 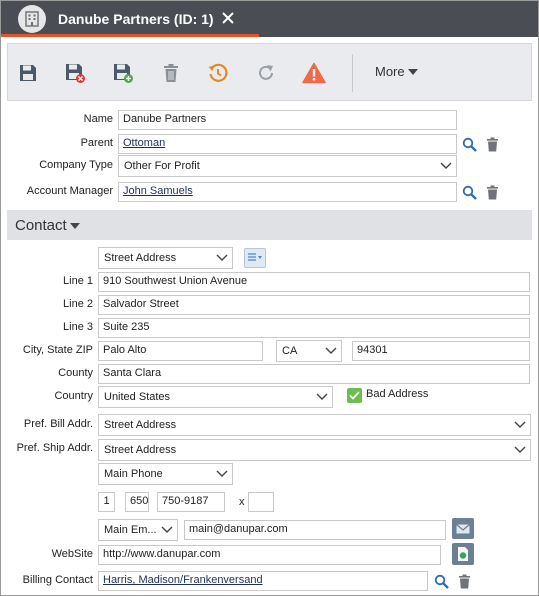 What do you see at coordinates (96, 143) in the screenshot?
I see `parent-label: Parent` at bounding box center [96, 143].